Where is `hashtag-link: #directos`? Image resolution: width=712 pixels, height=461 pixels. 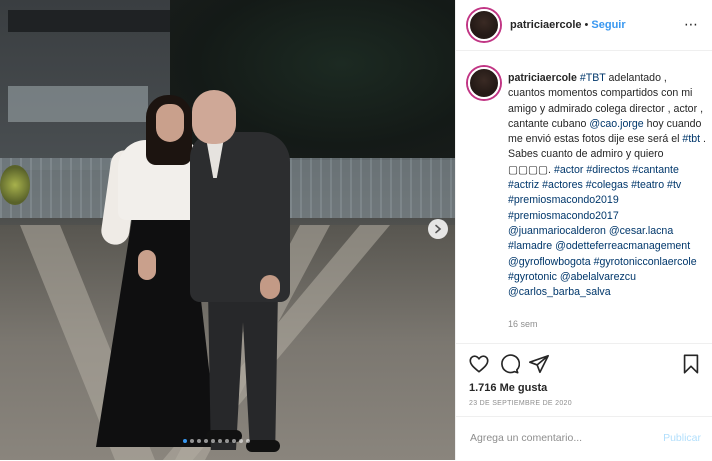 hashtag-link: #directos is located at coordinates (607, 170).